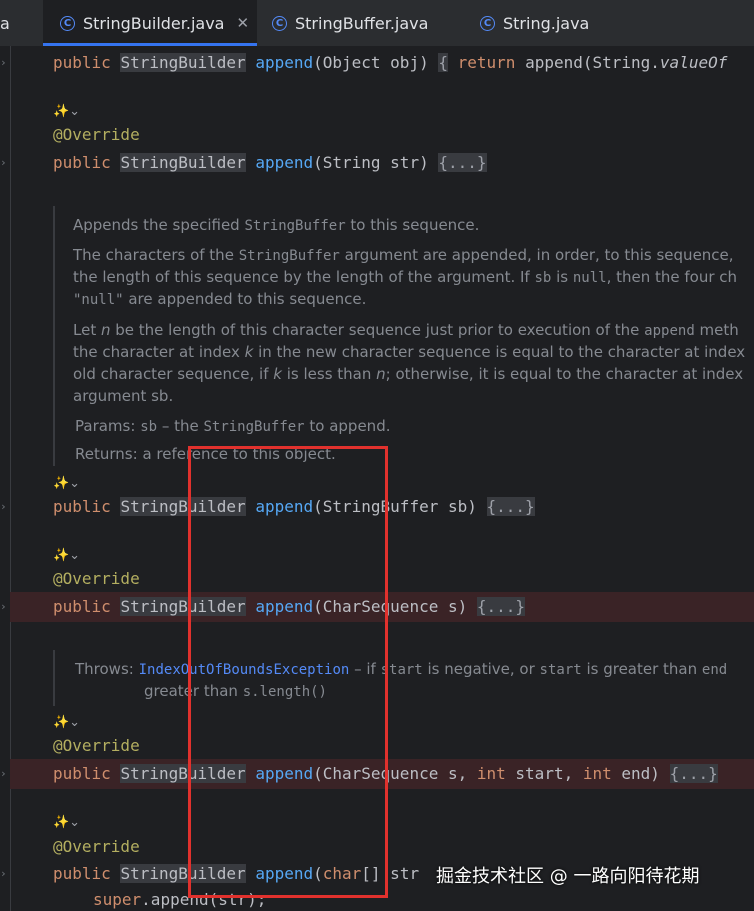 The image size is (754, 911). I want to click on tab-label: StringBuilder.java, so click(154, 23).